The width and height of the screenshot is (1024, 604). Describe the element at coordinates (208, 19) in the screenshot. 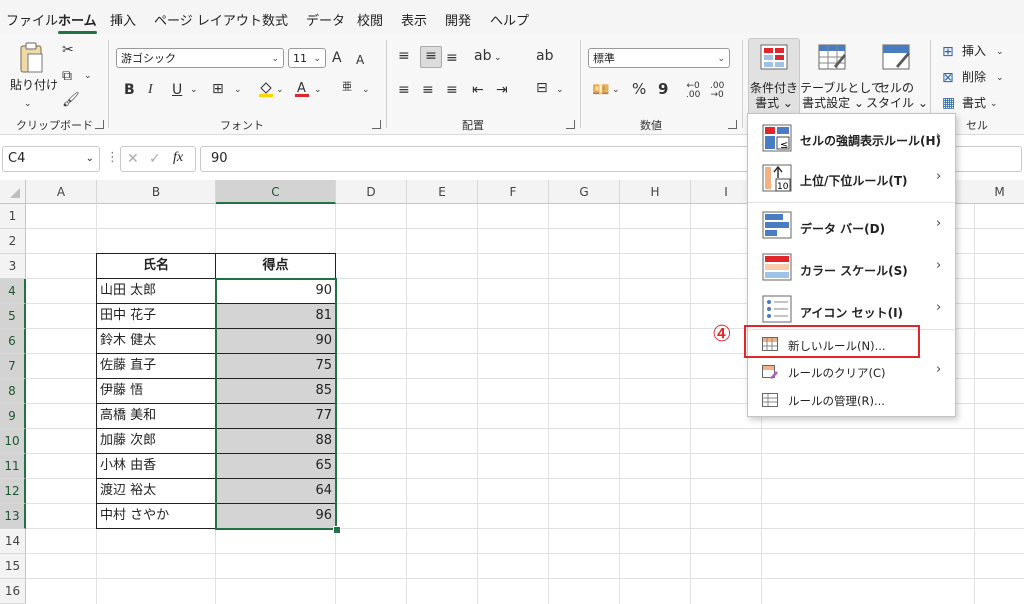

I see `tab-page-layout: ページ レイアウト` at that location.